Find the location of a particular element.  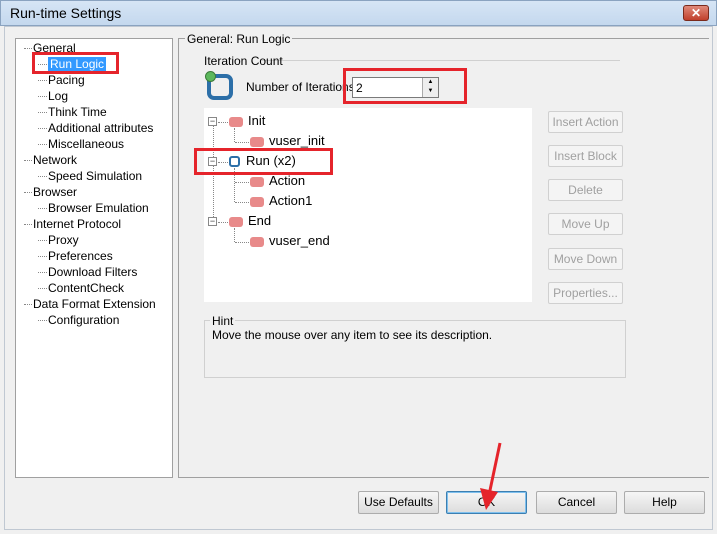

title-bar: Run-time Settings ✕ is located at coordinates (358, 13).